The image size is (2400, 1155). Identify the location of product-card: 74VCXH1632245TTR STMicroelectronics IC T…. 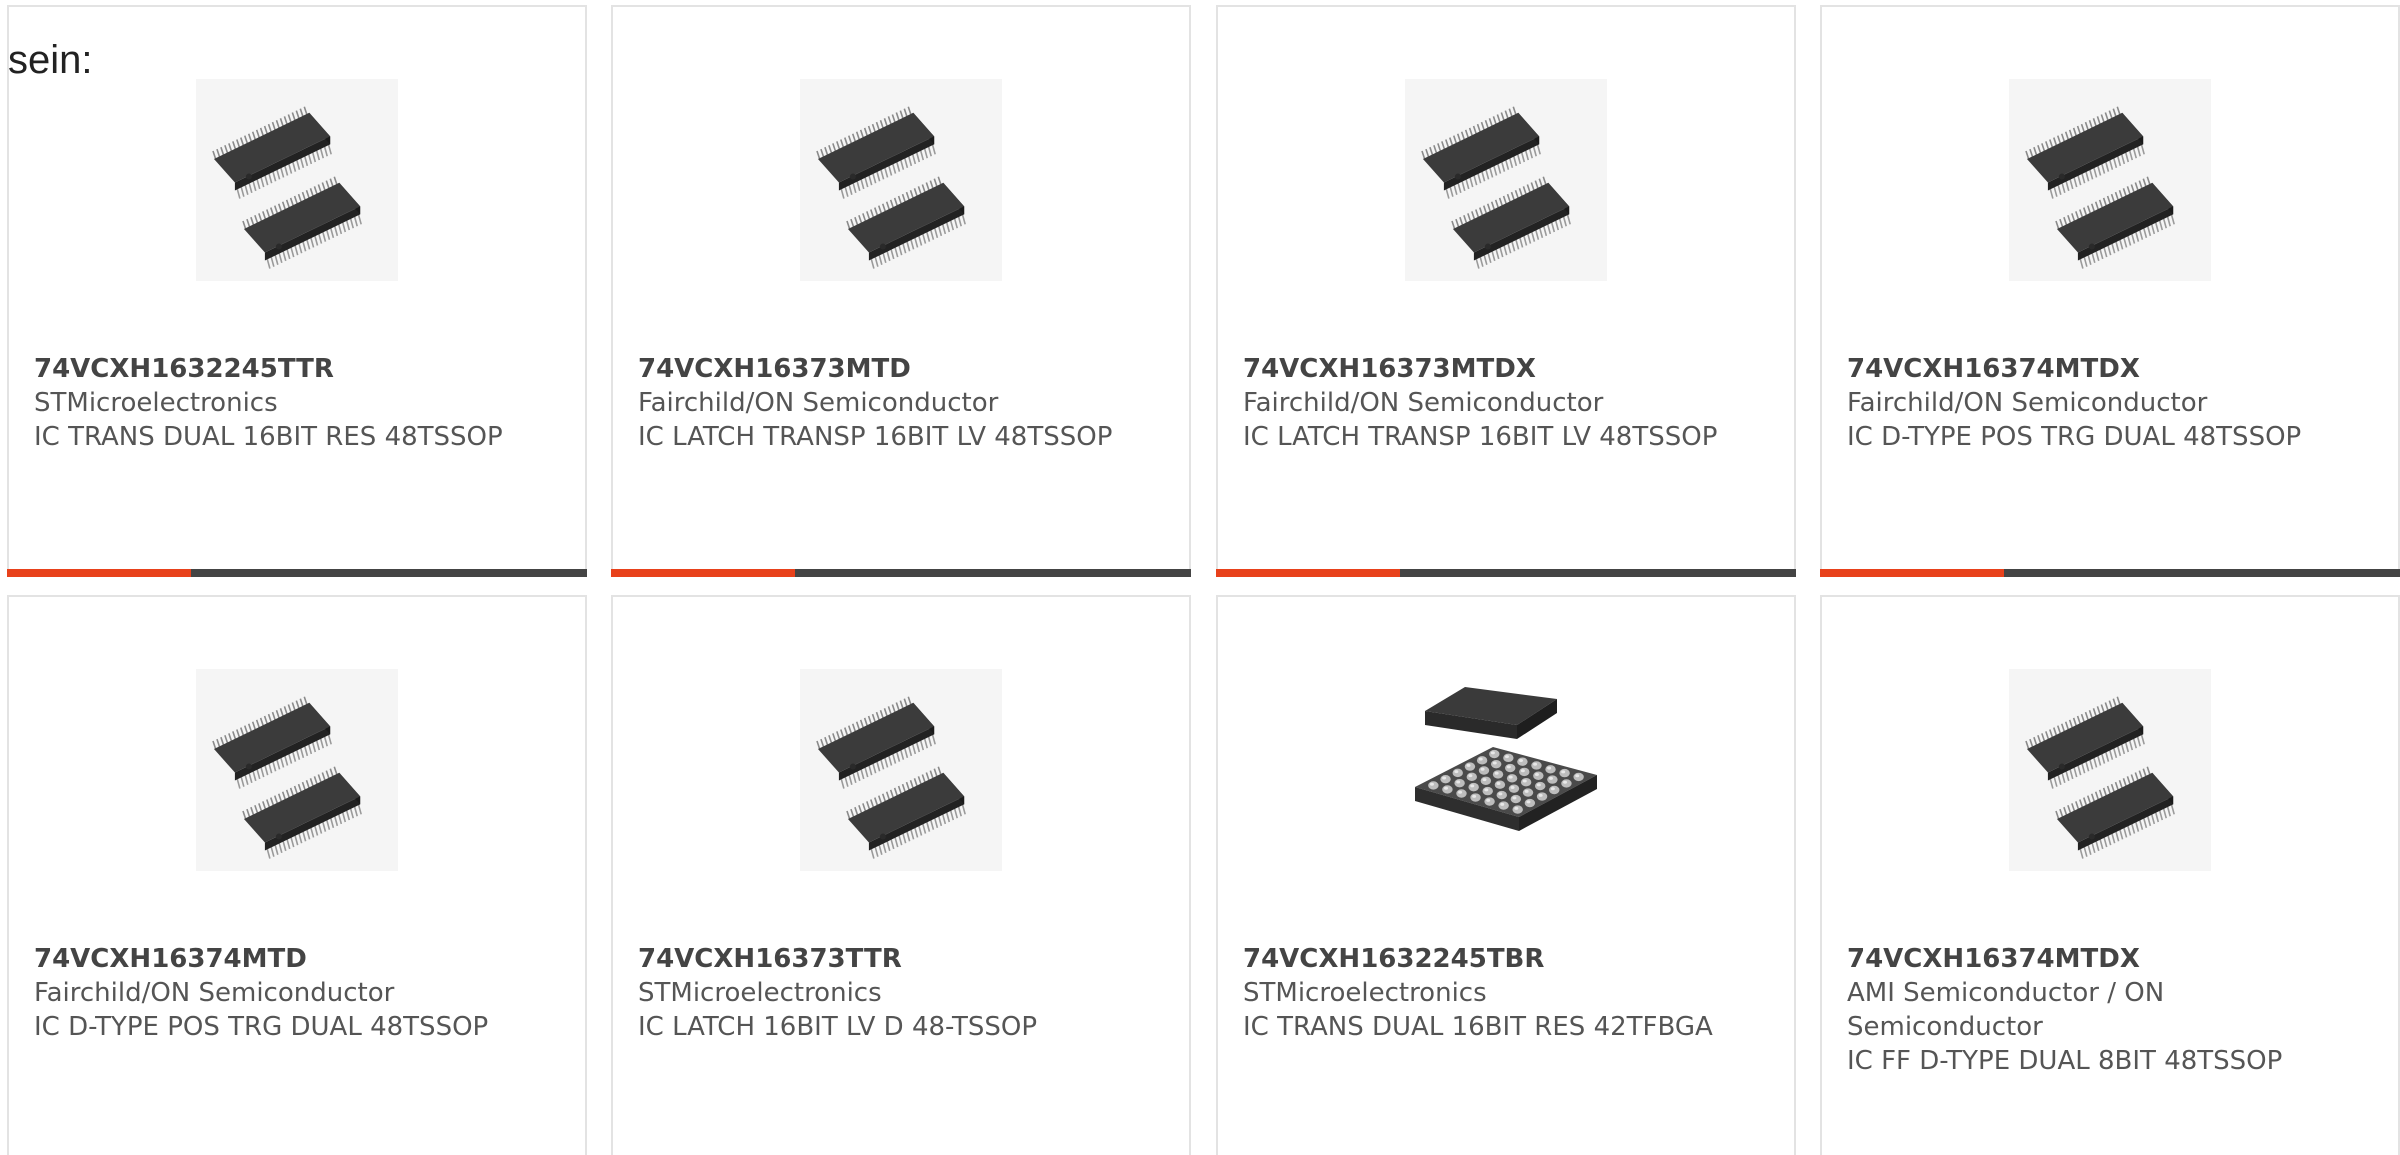
(297, 291).